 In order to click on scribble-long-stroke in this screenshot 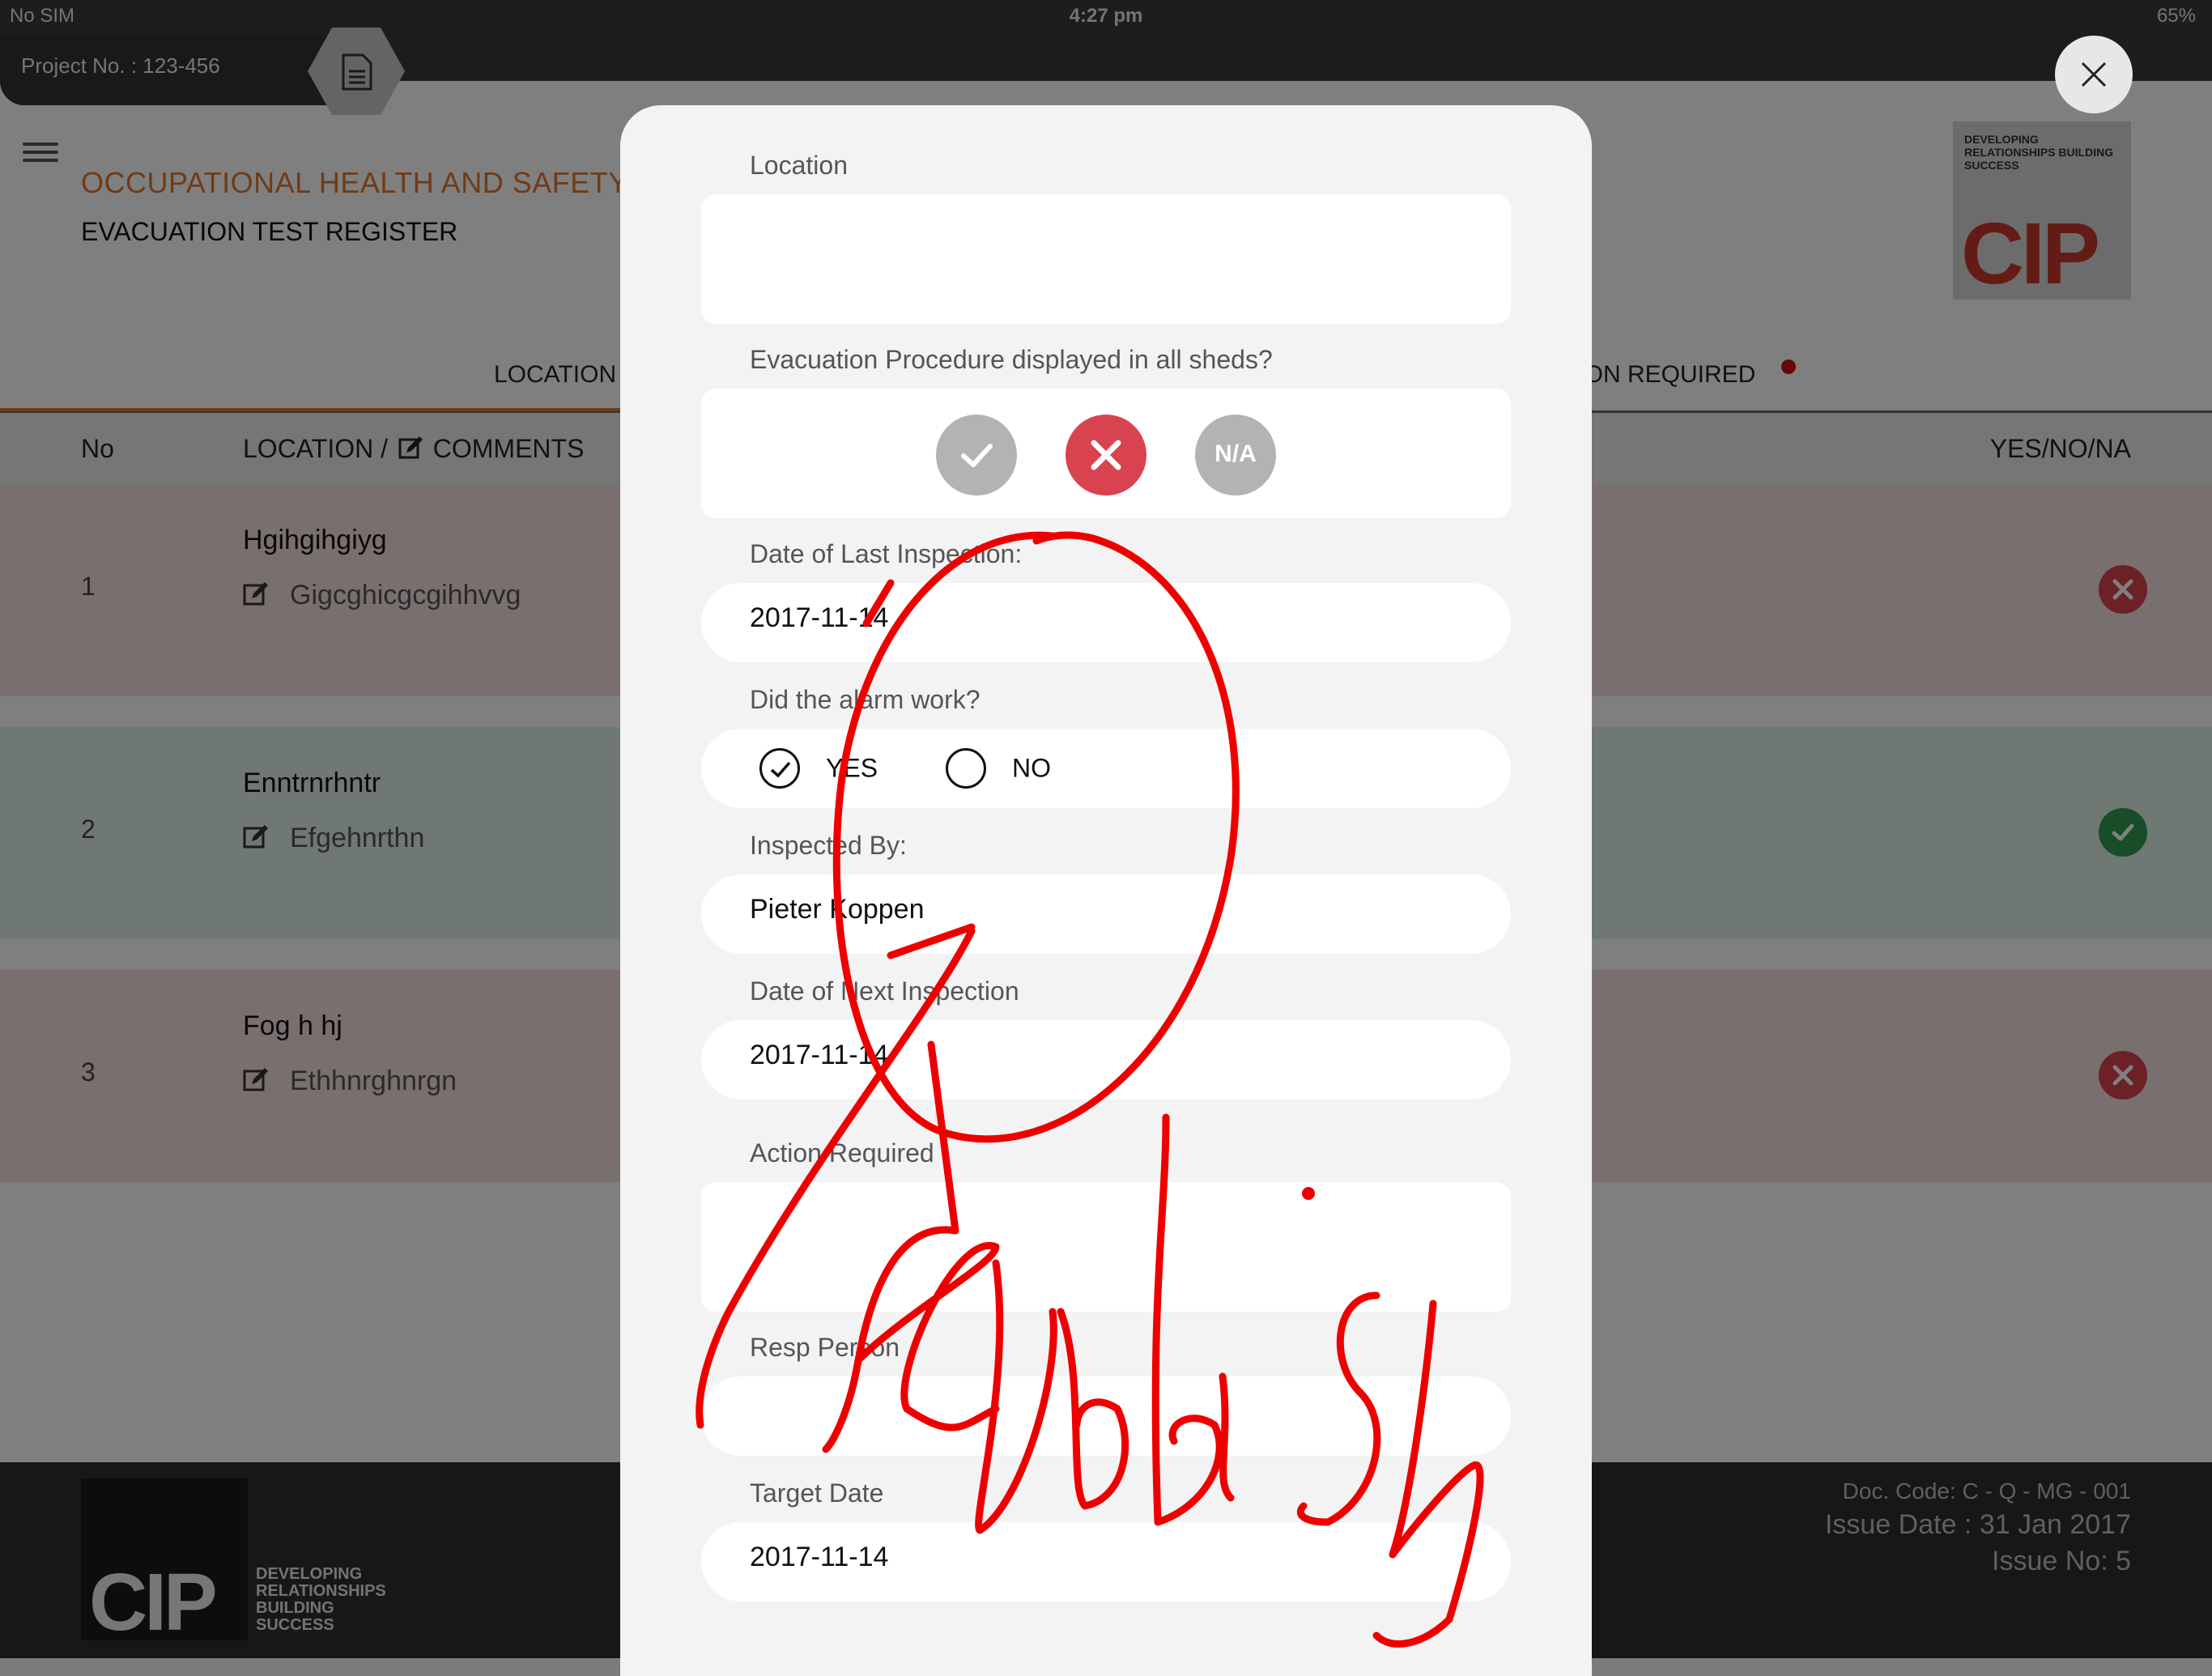, I will do `click(836, 1178)`.